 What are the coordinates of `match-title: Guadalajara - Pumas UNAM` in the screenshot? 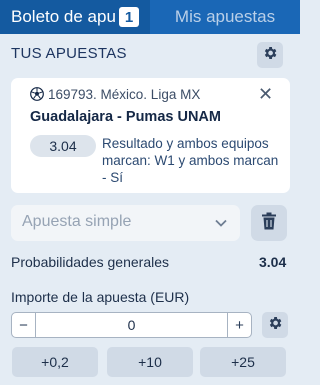 It's located at (125, 117).